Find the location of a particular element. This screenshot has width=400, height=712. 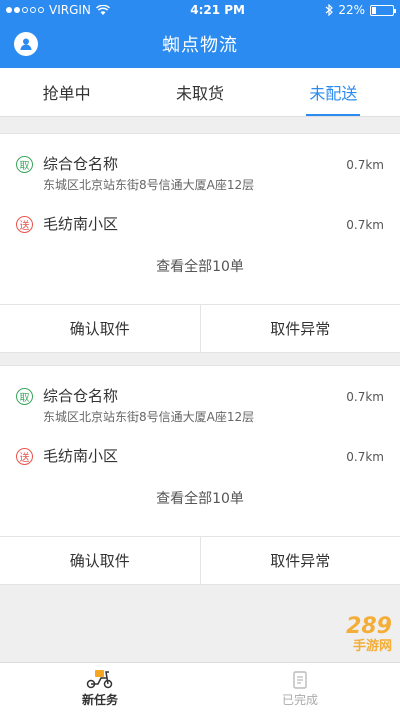

page-title: 蜘点物流 is located at coordinates (200, 45).